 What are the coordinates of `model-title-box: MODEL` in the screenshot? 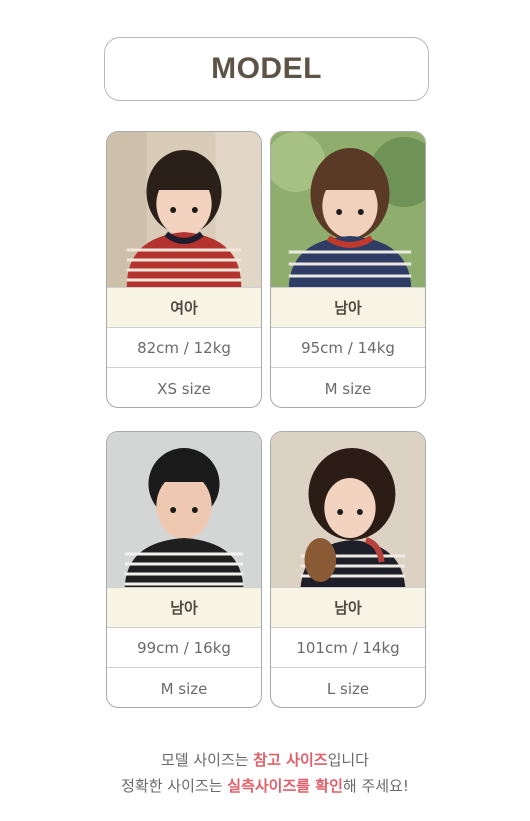 It's located at (266, 69).